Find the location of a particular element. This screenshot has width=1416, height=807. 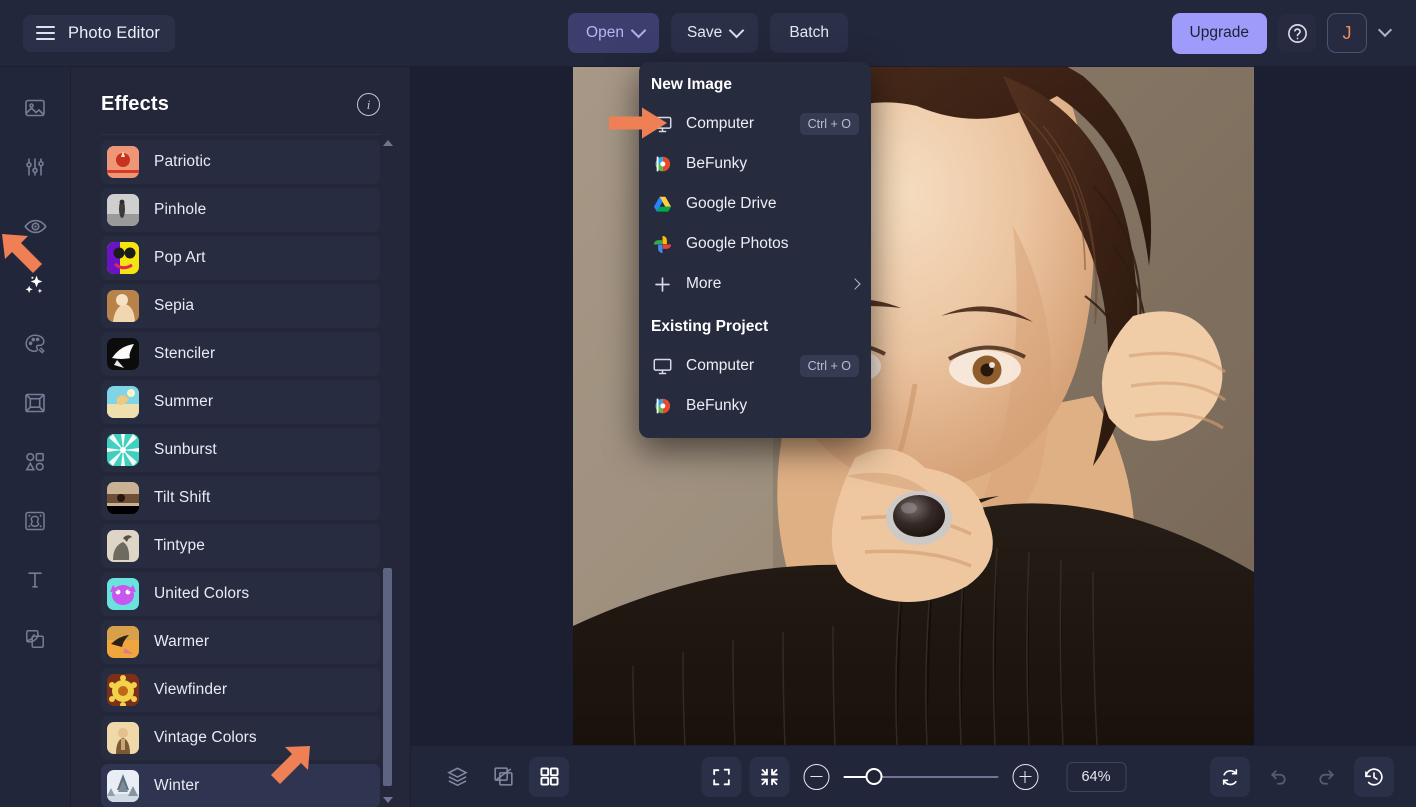

layers-panel-button is located at coordinates (457, 777).